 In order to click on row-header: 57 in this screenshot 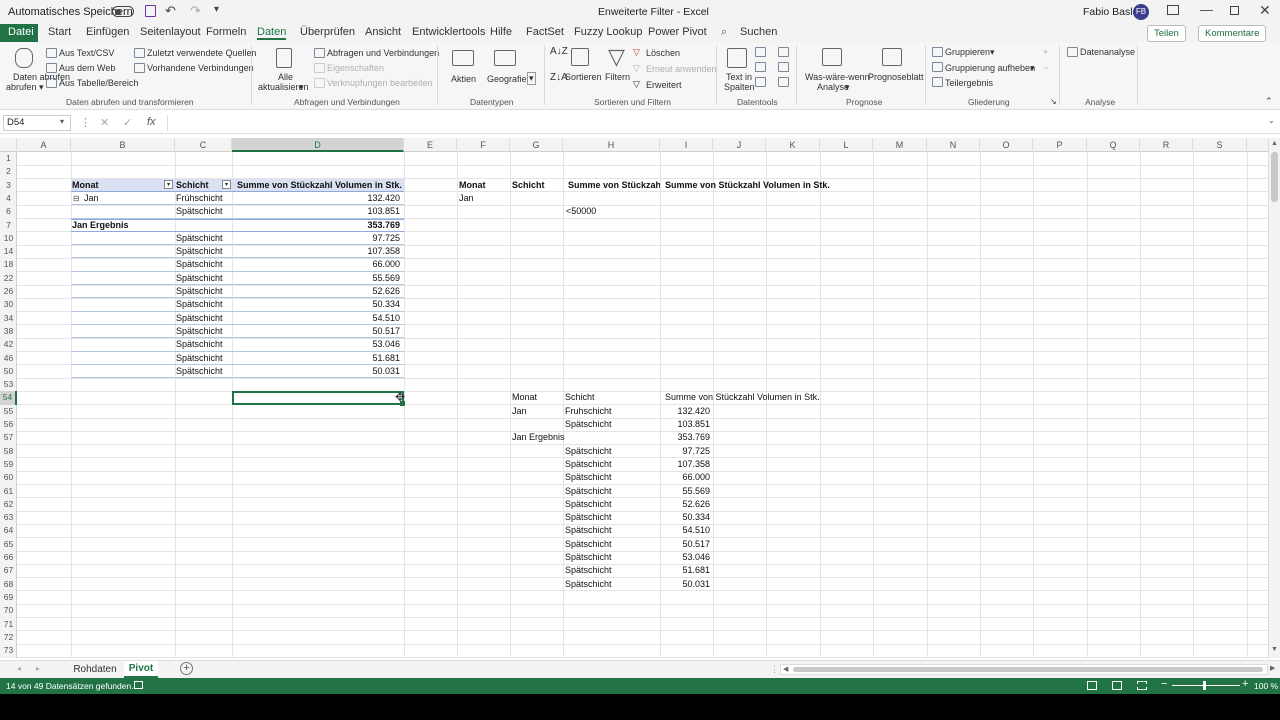, I will do `click(8, 437)`.